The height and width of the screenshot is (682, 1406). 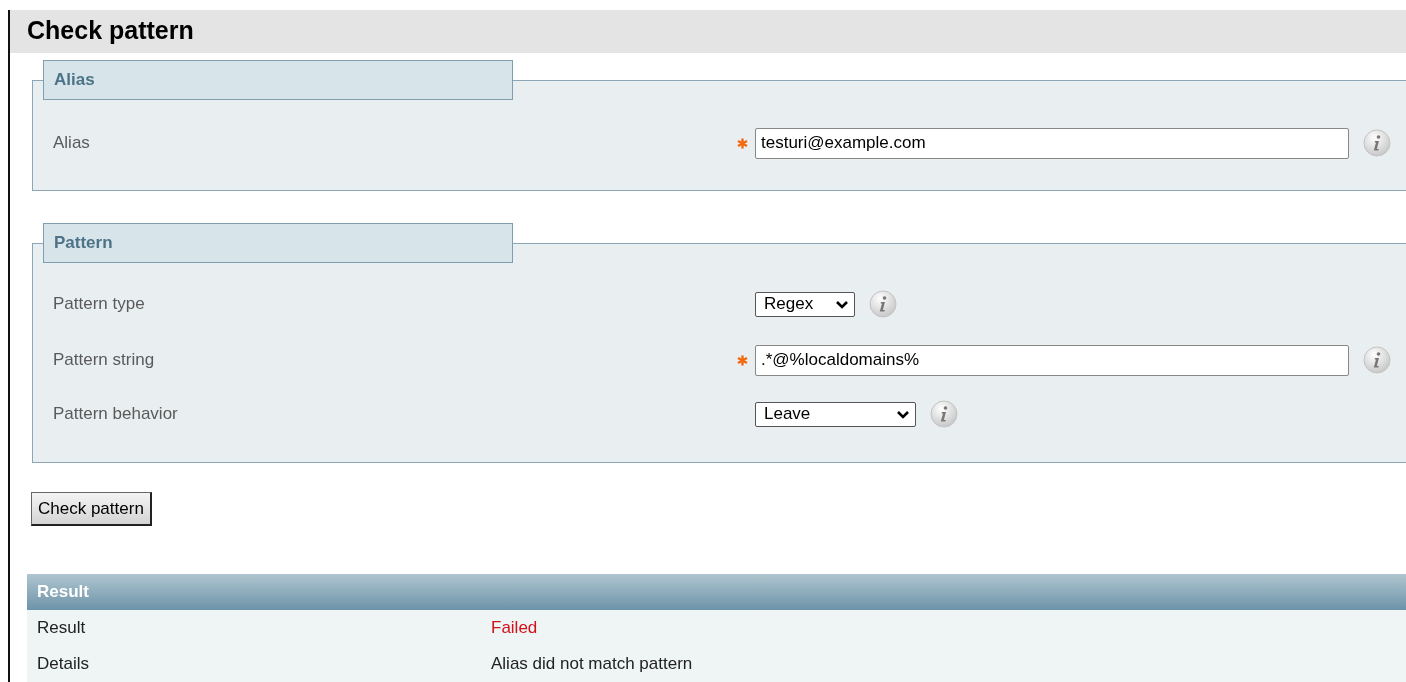 I want to click on text-field: testuri@example.com, so click(x=1052, y=143).